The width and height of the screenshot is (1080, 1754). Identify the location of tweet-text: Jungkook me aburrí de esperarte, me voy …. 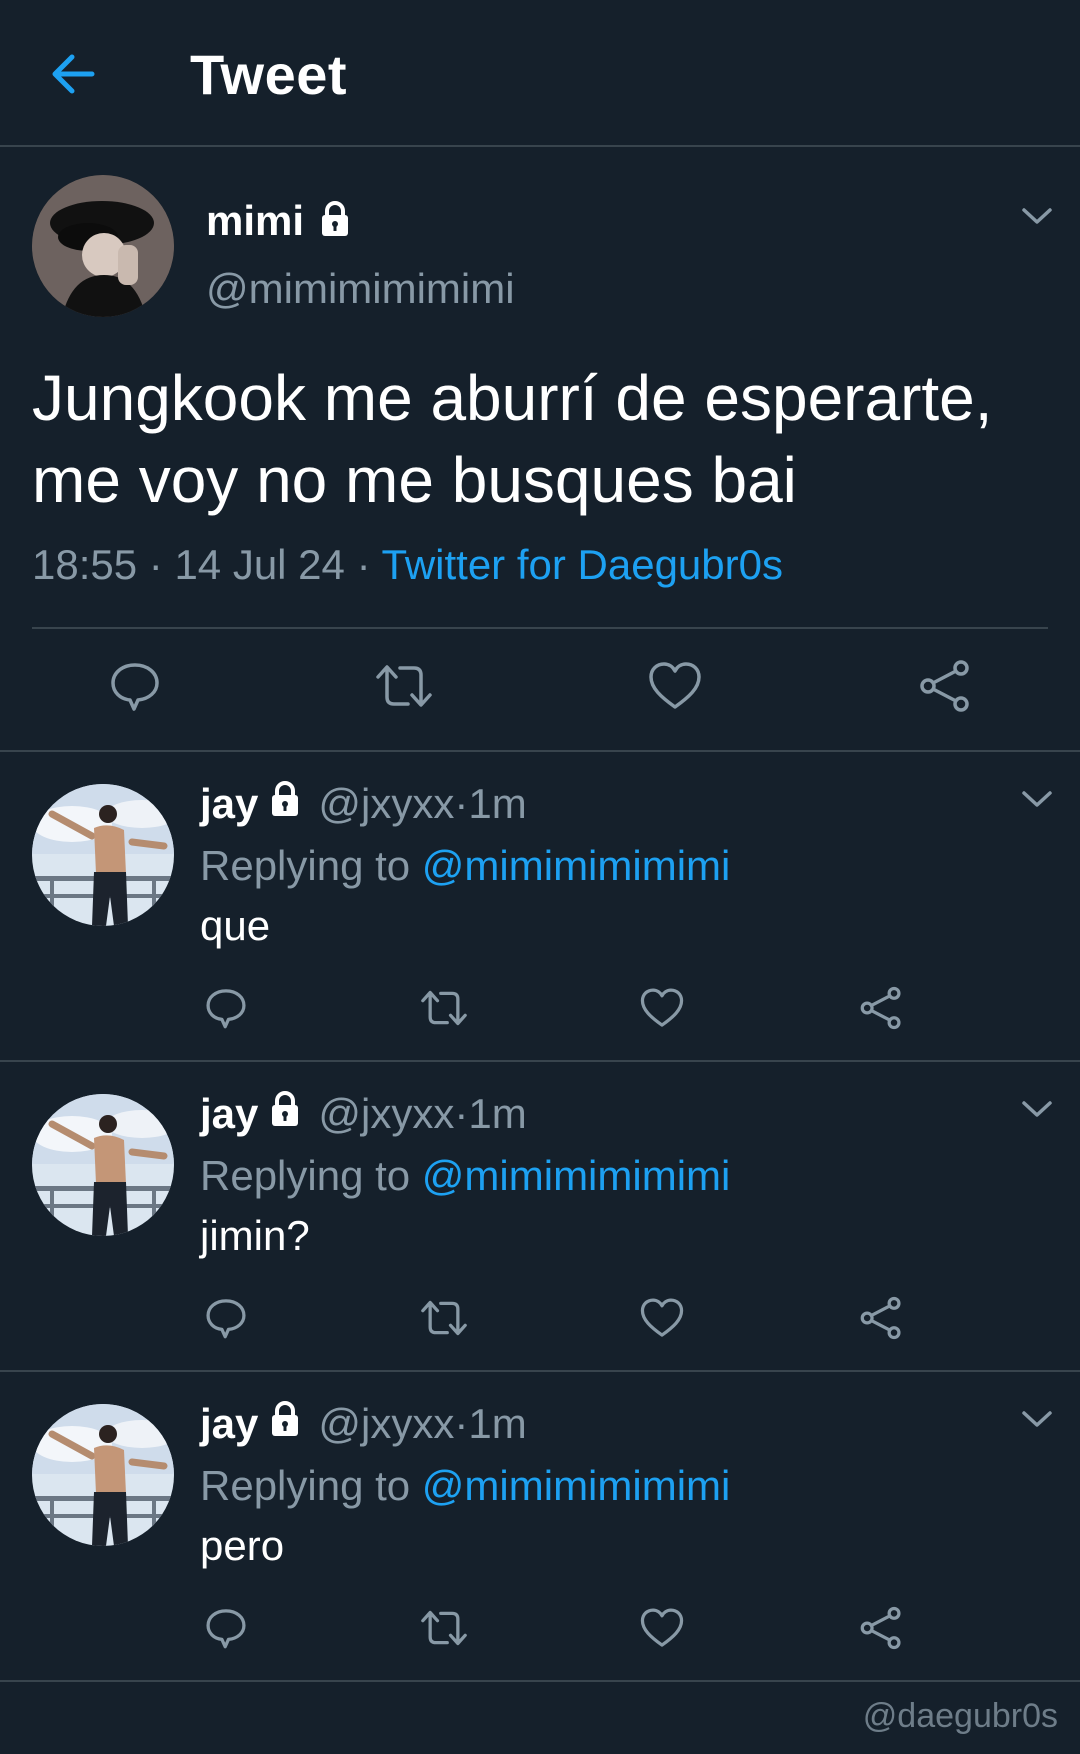
(512, 439).